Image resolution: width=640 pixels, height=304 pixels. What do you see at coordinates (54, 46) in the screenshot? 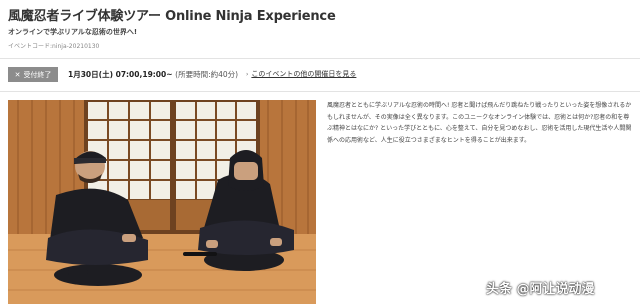
I see `event-code: イベントコード:ninja-20210130` at bounding box center [54, 46].